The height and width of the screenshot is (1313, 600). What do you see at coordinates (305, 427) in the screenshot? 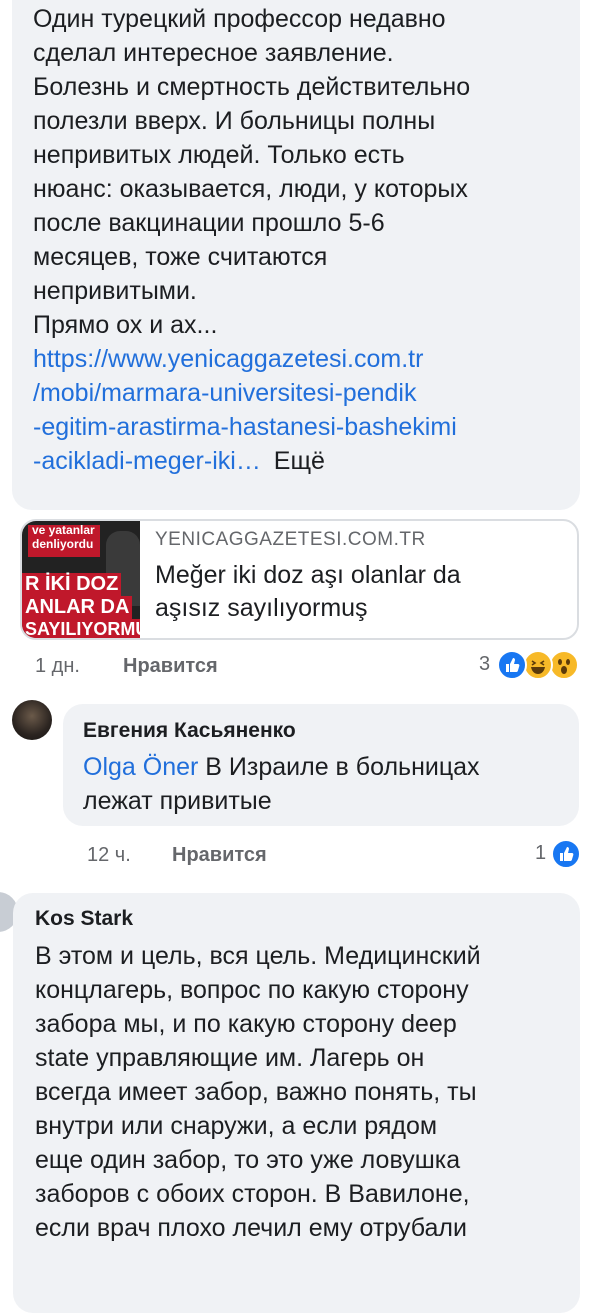
I see `link-line: -egitim-arastirma-hastanesi-bashekimi` at bounding box center [305, 427].